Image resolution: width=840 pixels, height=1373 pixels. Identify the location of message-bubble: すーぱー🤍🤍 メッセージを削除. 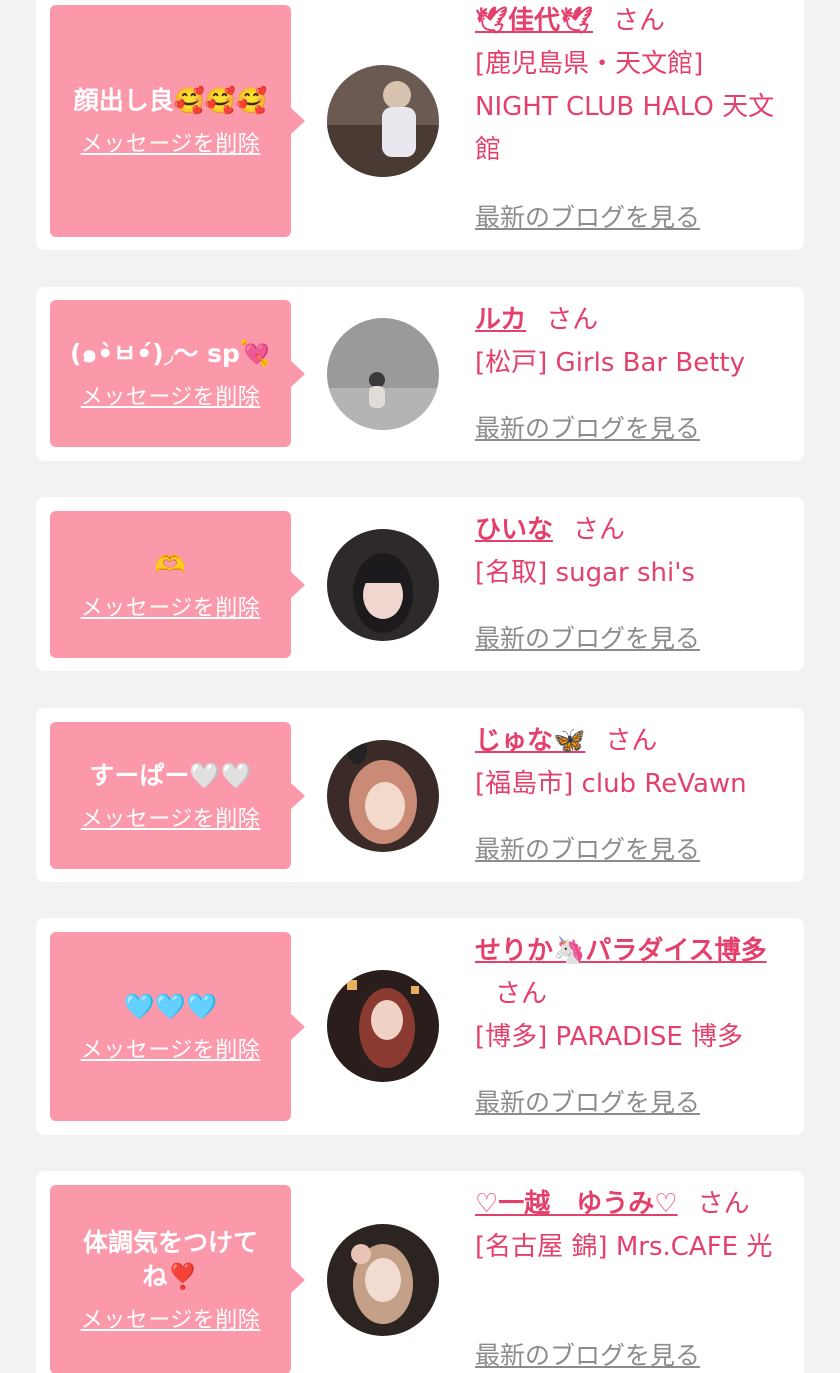
(177, 795).